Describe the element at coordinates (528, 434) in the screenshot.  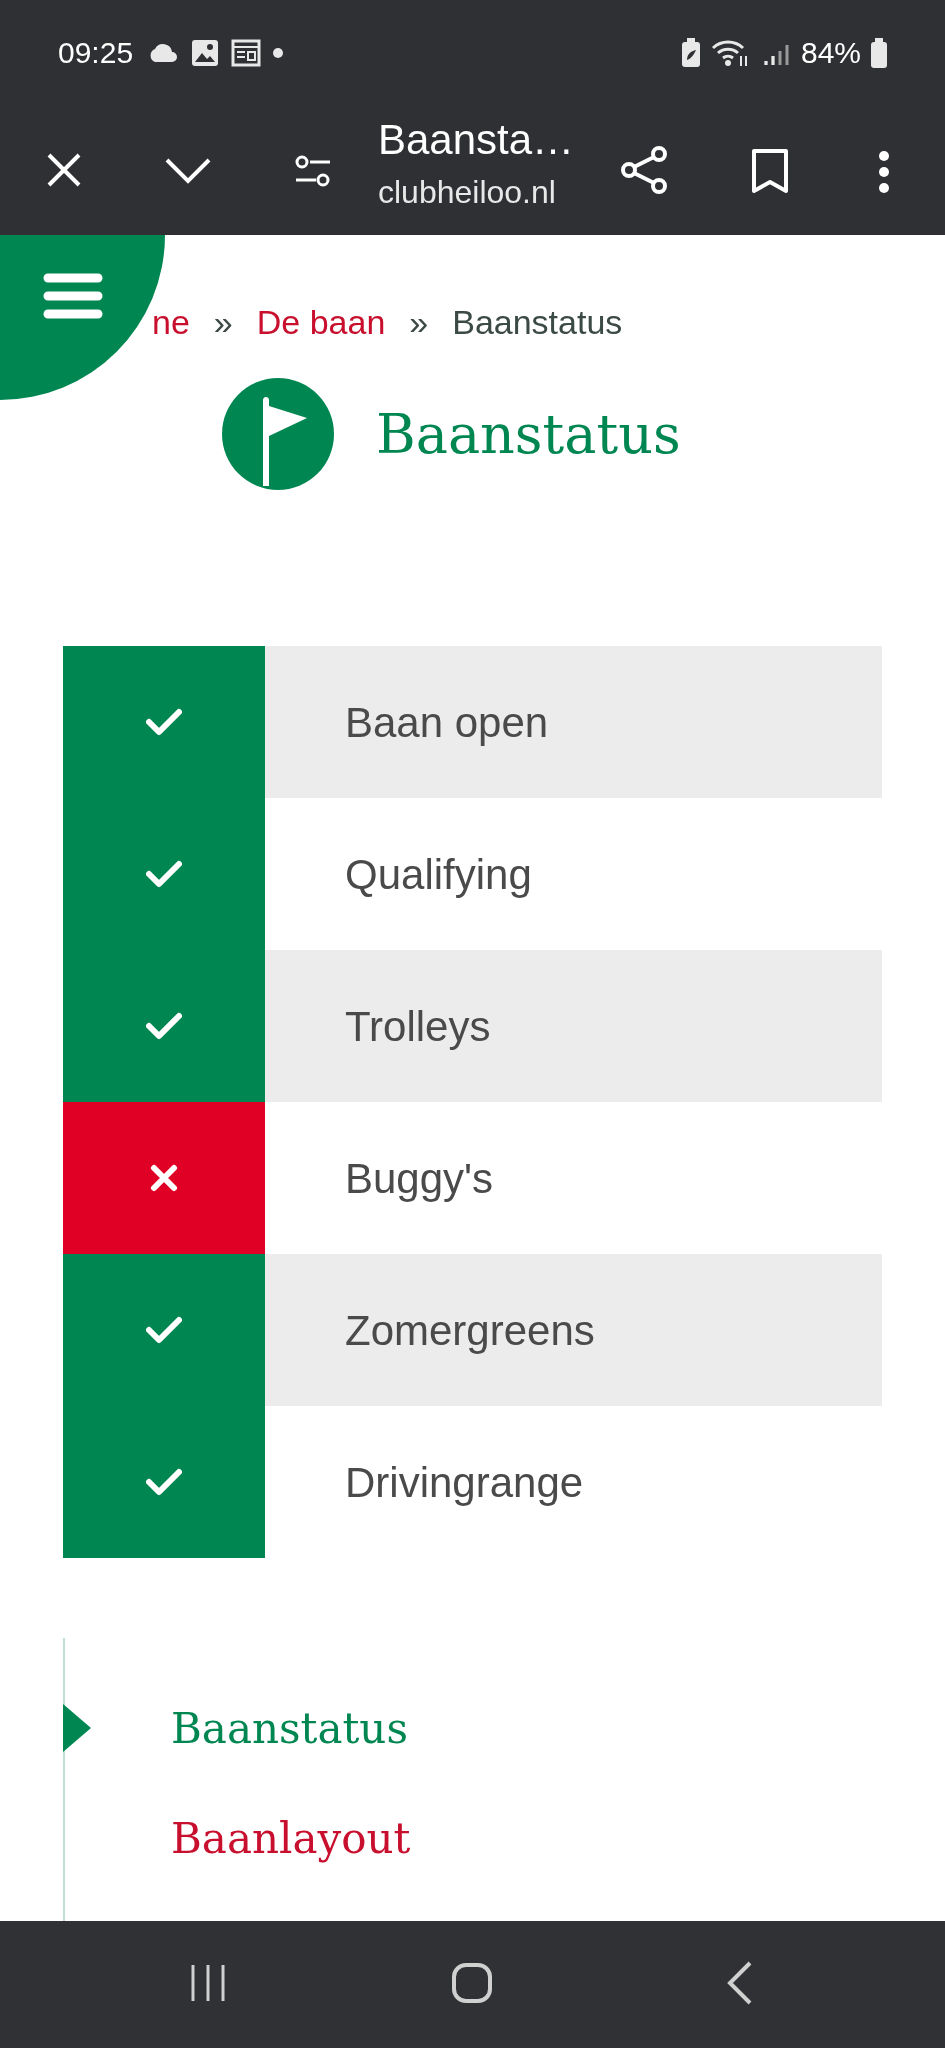
I see `page-heading: Baanstatus` at that location.